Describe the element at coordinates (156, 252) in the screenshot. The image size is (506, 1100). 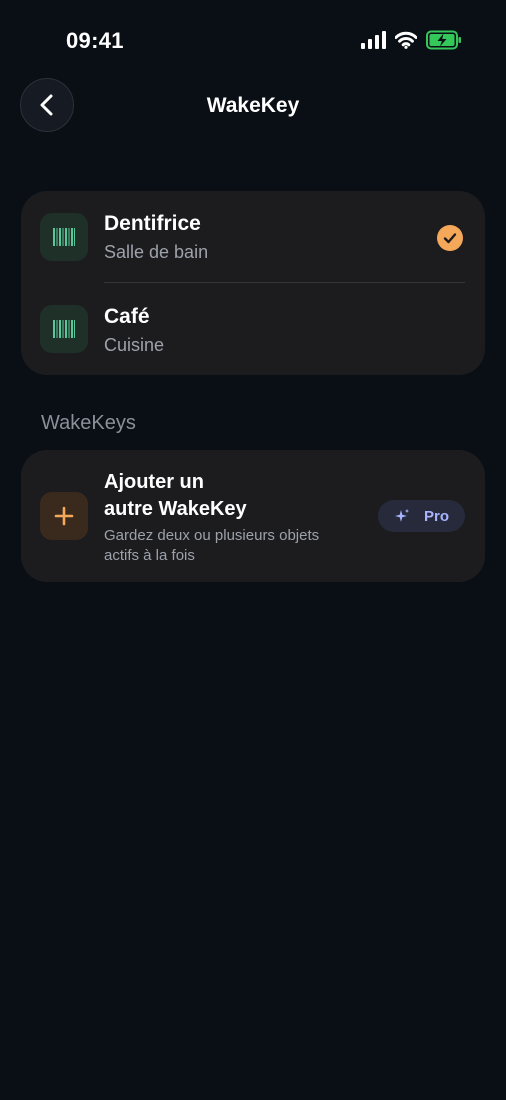
I see `object-location: Salle de bain` at that location.